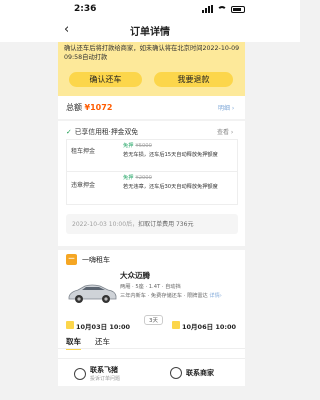 The width and height of the screenshot is (320, 400). Describe the element at coordinates (88, 343) in the screenshot. I see `pickup-return-tabs: 取车 还车` at that location.